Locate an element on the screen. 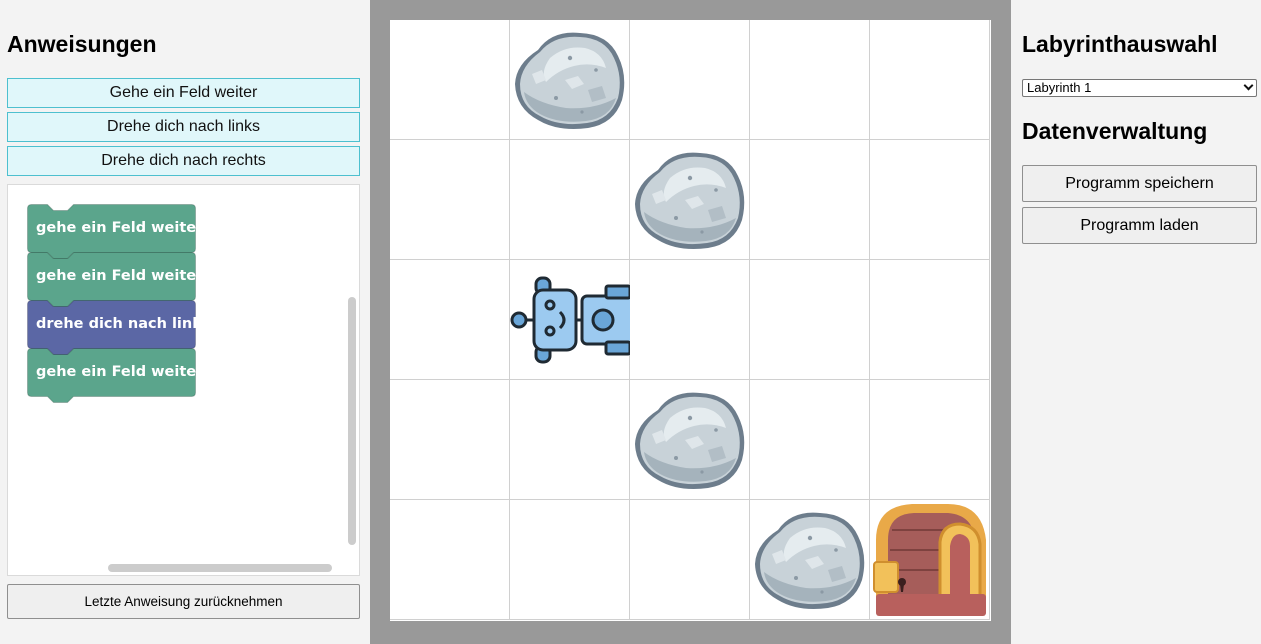 Image resolution: width=1261 pixels, height=644 pixels. maze-select-dropdown: Labyrinth 1 is located at coordinates (1139, 88).